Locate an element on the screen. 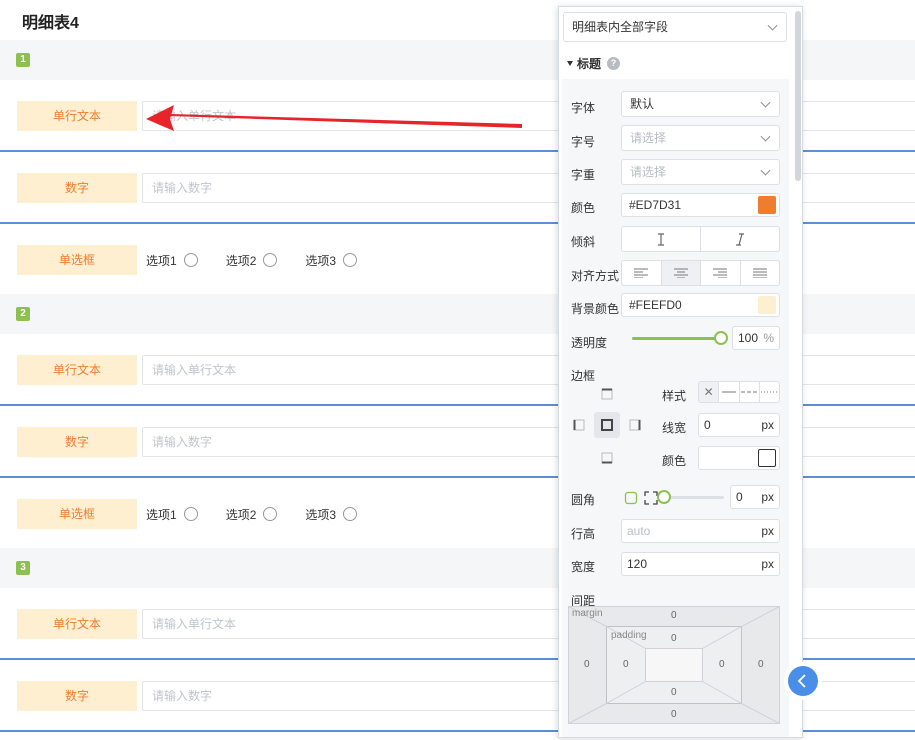  line-height-placeholder: auto is located at coordinates (639, 531).